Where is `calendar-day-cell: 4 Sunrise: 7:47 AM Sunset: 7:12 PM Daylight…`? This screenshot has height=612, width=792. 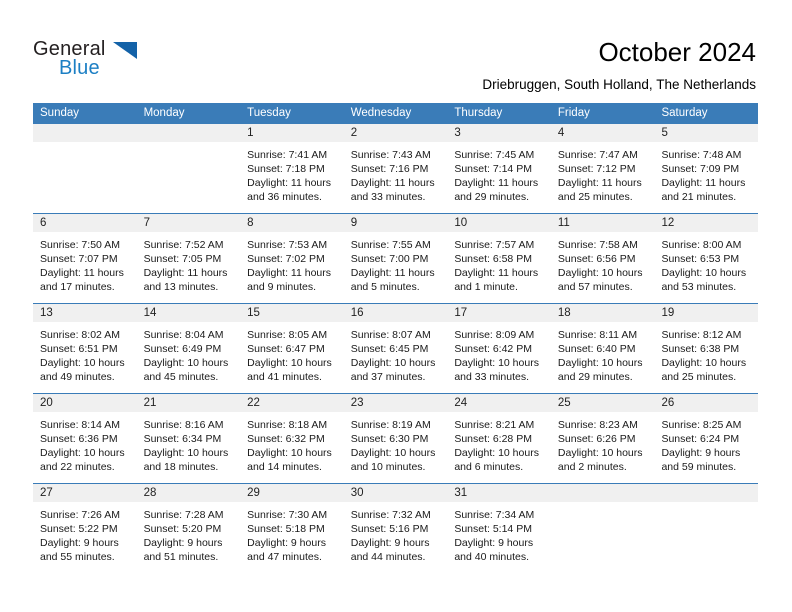 calendar-day-cell: 4 Sunrise: 7:47 AM Sunset: 7:12 PM Daylight… is located at coordinates (602, 168).